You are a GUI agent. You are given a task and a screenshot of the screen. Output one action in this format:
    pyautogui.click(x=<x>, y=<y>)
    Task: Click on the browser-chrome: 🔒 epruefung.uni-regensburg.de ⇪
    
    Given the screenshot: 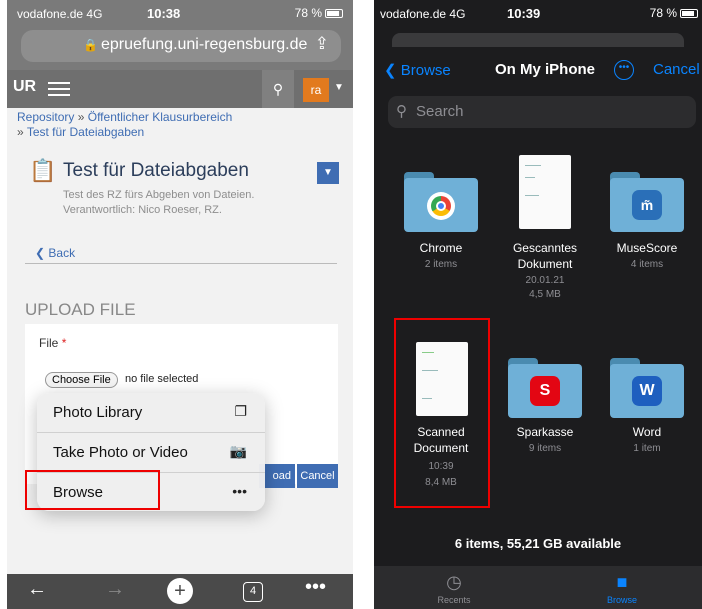 What is the action you would take?
    pyautogui.click(x=180, y=48)
    